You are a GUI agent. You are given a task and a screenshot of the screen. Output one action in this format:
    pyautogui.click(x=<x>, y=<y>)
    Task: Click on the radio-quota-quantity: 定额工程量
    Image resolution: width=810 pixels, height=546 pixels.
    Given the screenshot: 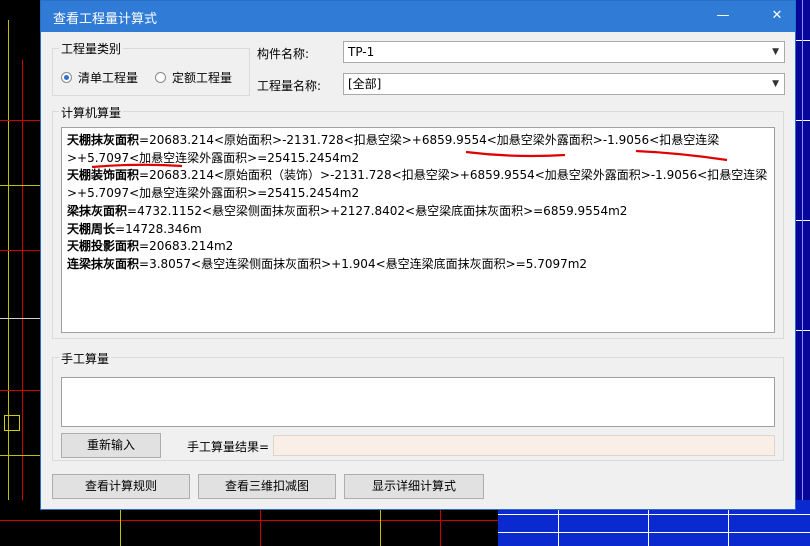 What is the action you would take?
    pyautogui.click(x=193, y=77)
    